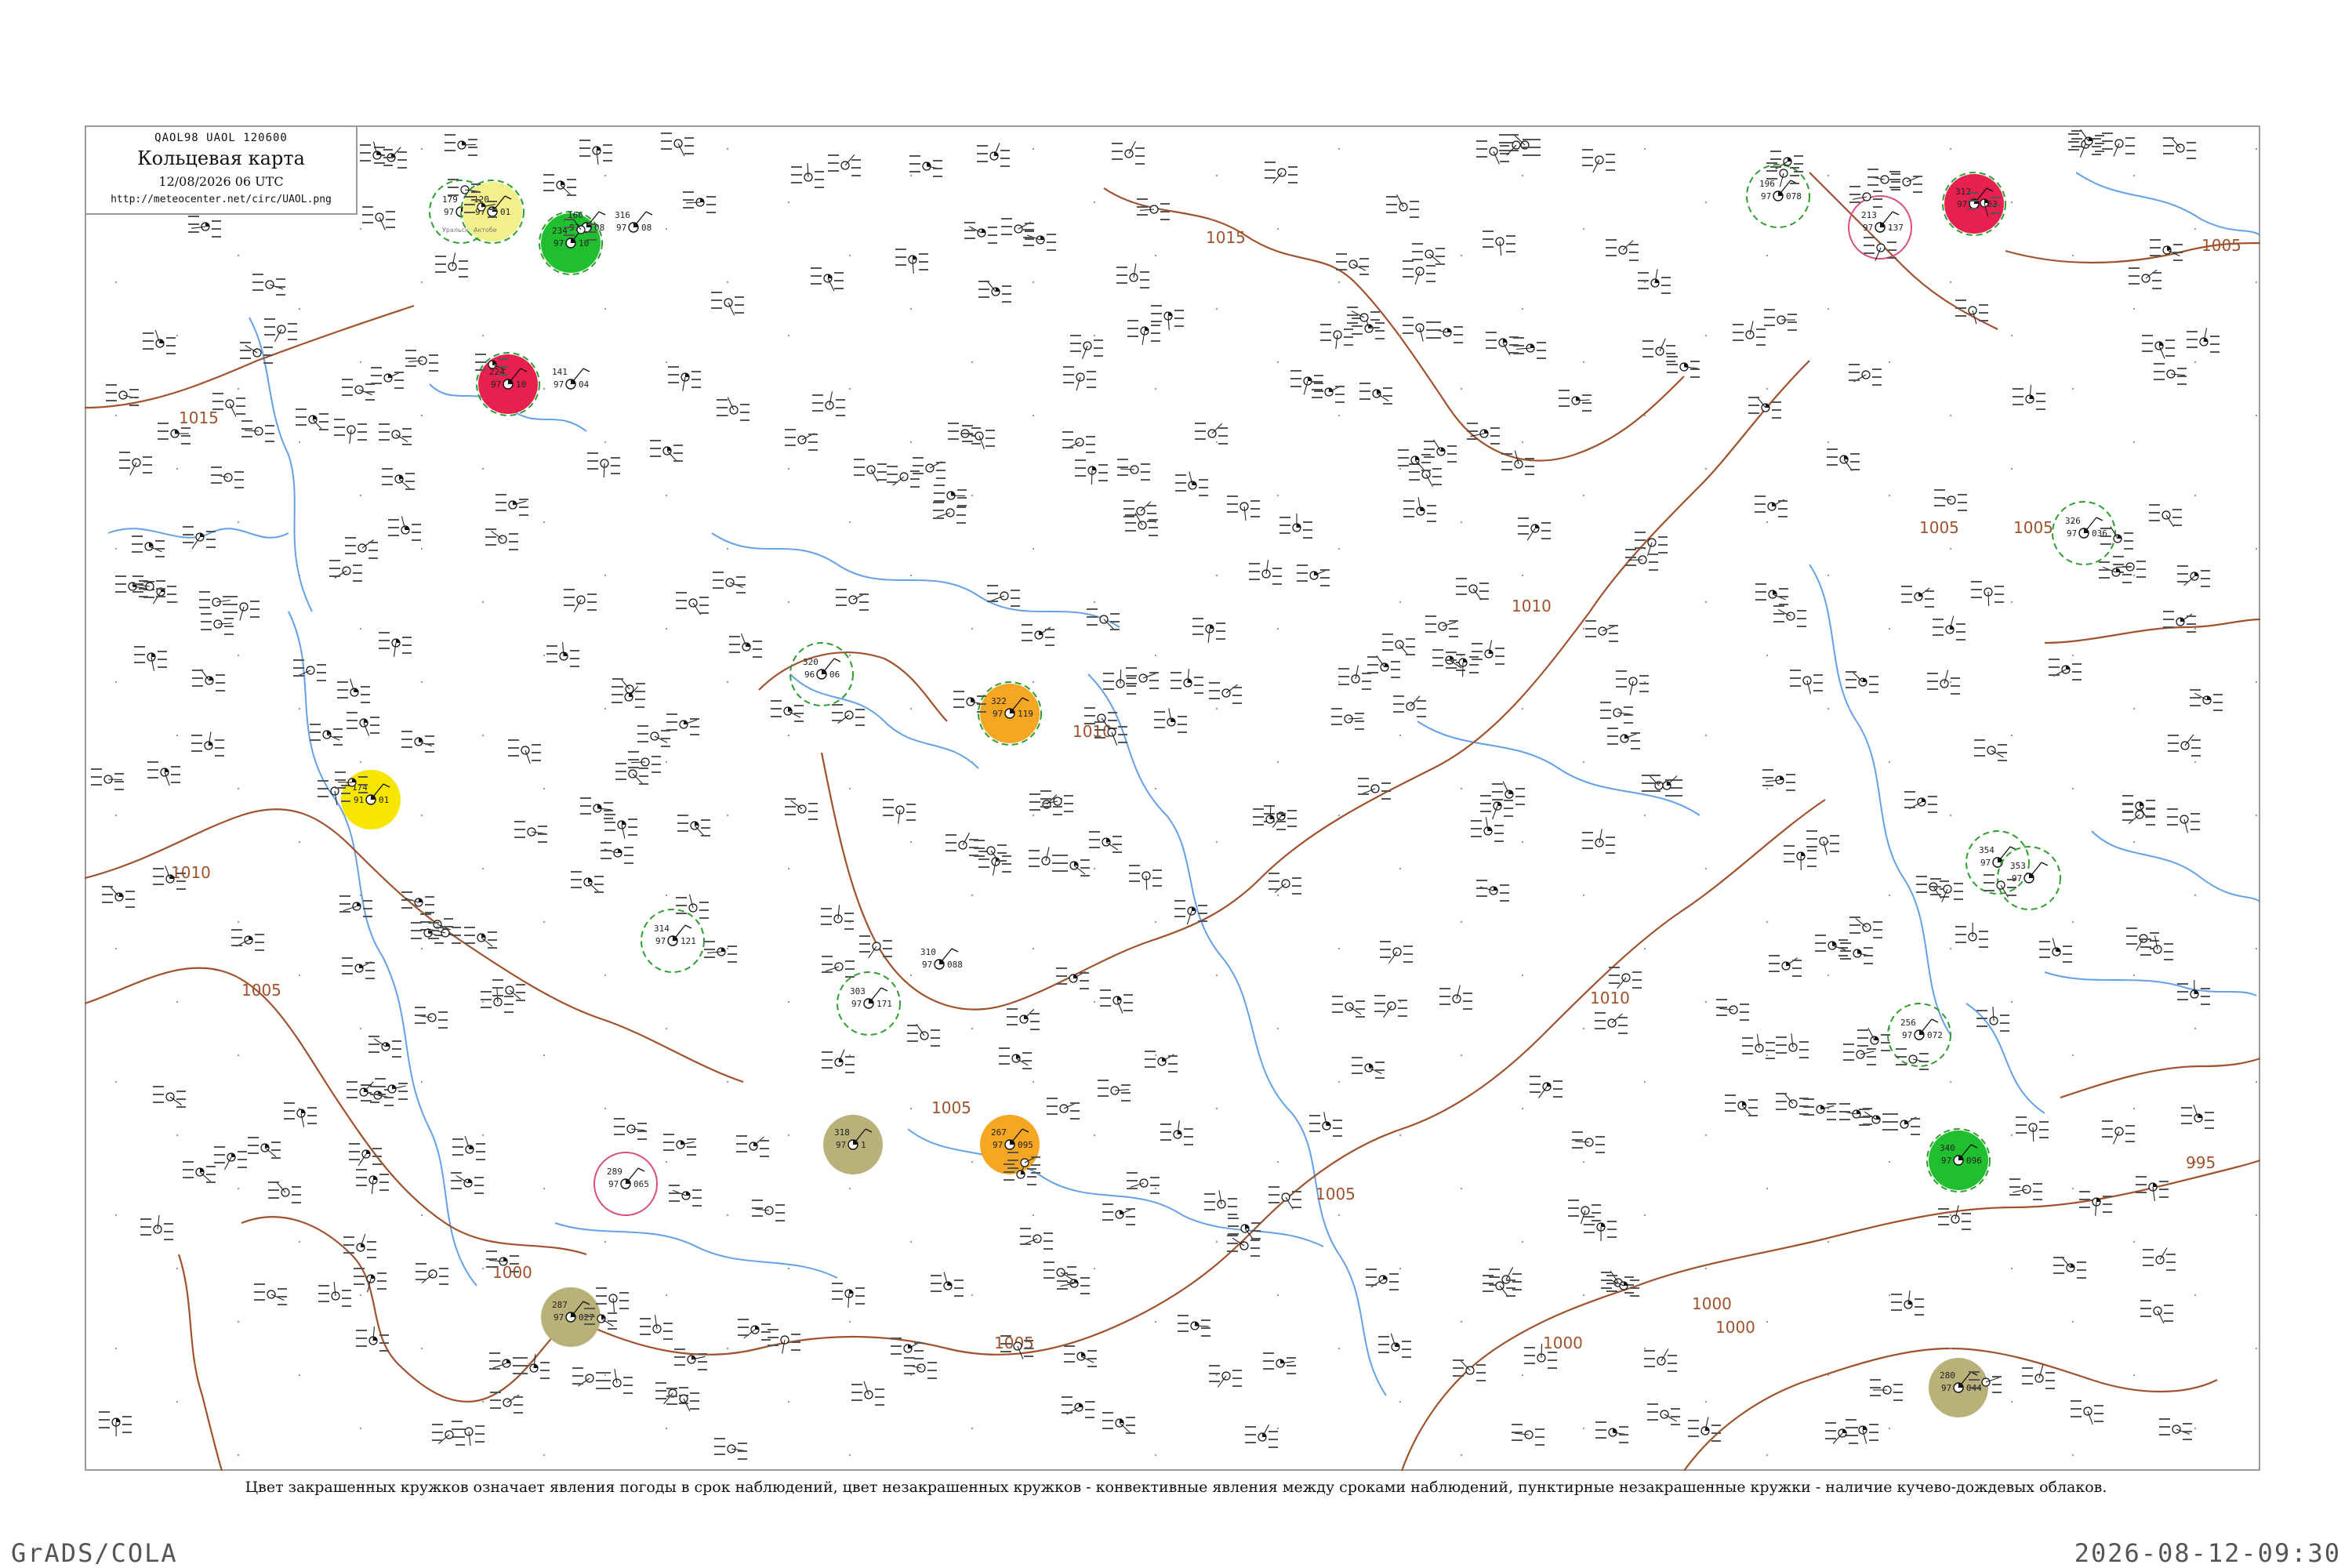  I want to click on station-plot: 31897 1, so click(853, 1144).